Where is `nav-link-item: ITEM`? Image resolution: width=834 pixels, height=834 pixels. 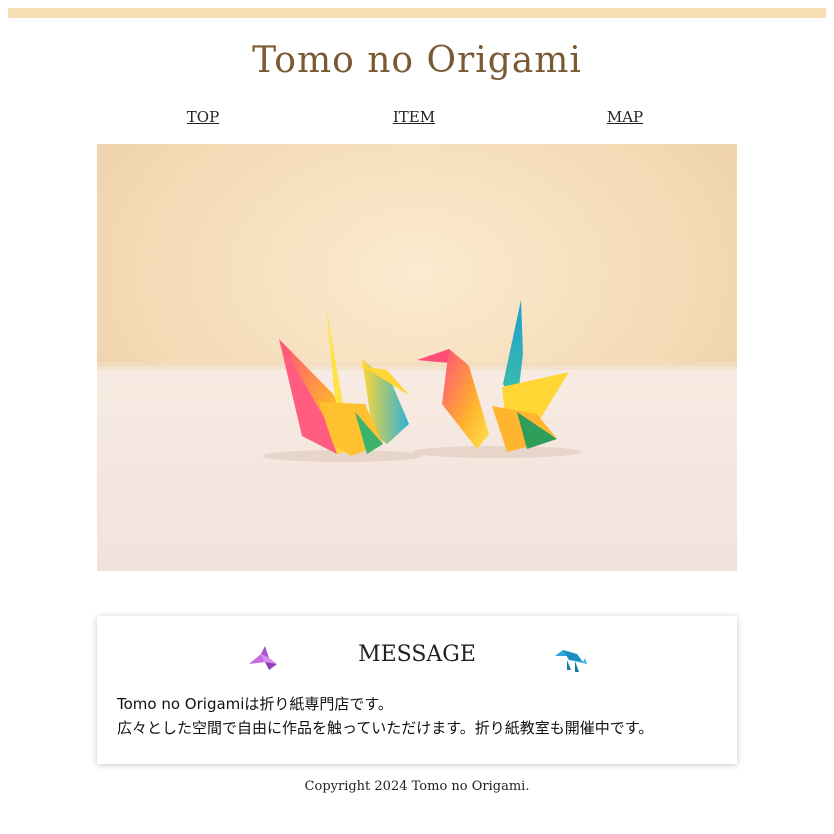 nav-link-item: ITEM is located at coordinates (414, 117).